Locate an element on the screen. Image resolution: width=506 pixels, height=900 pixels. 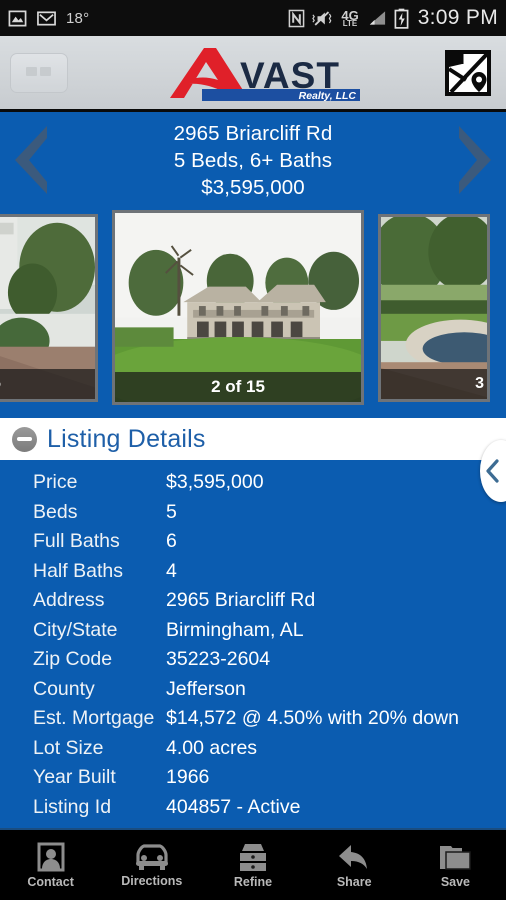
back-glyph-icon is located at coordinates (38, 71).